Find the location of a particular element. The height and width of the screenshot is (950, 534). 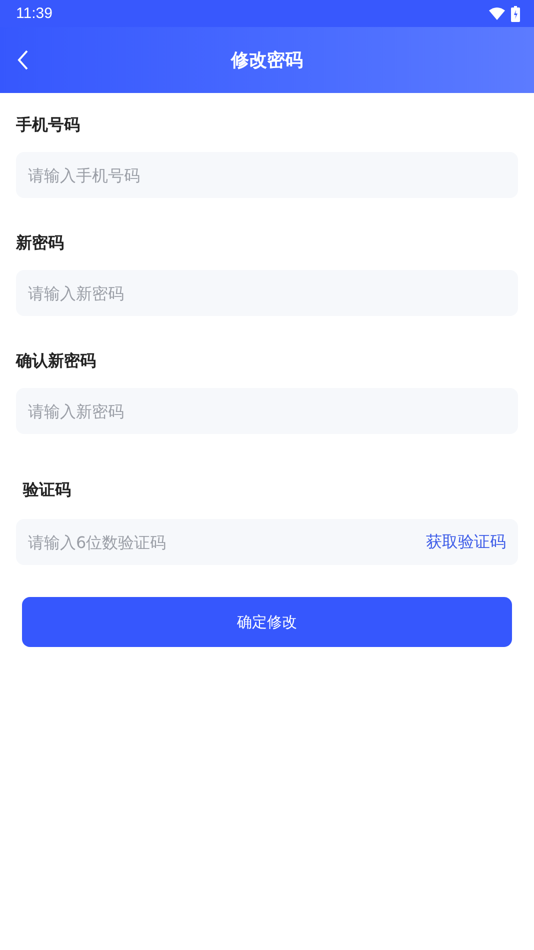

field-label: 验证码 is located at coordinates (47, 490).